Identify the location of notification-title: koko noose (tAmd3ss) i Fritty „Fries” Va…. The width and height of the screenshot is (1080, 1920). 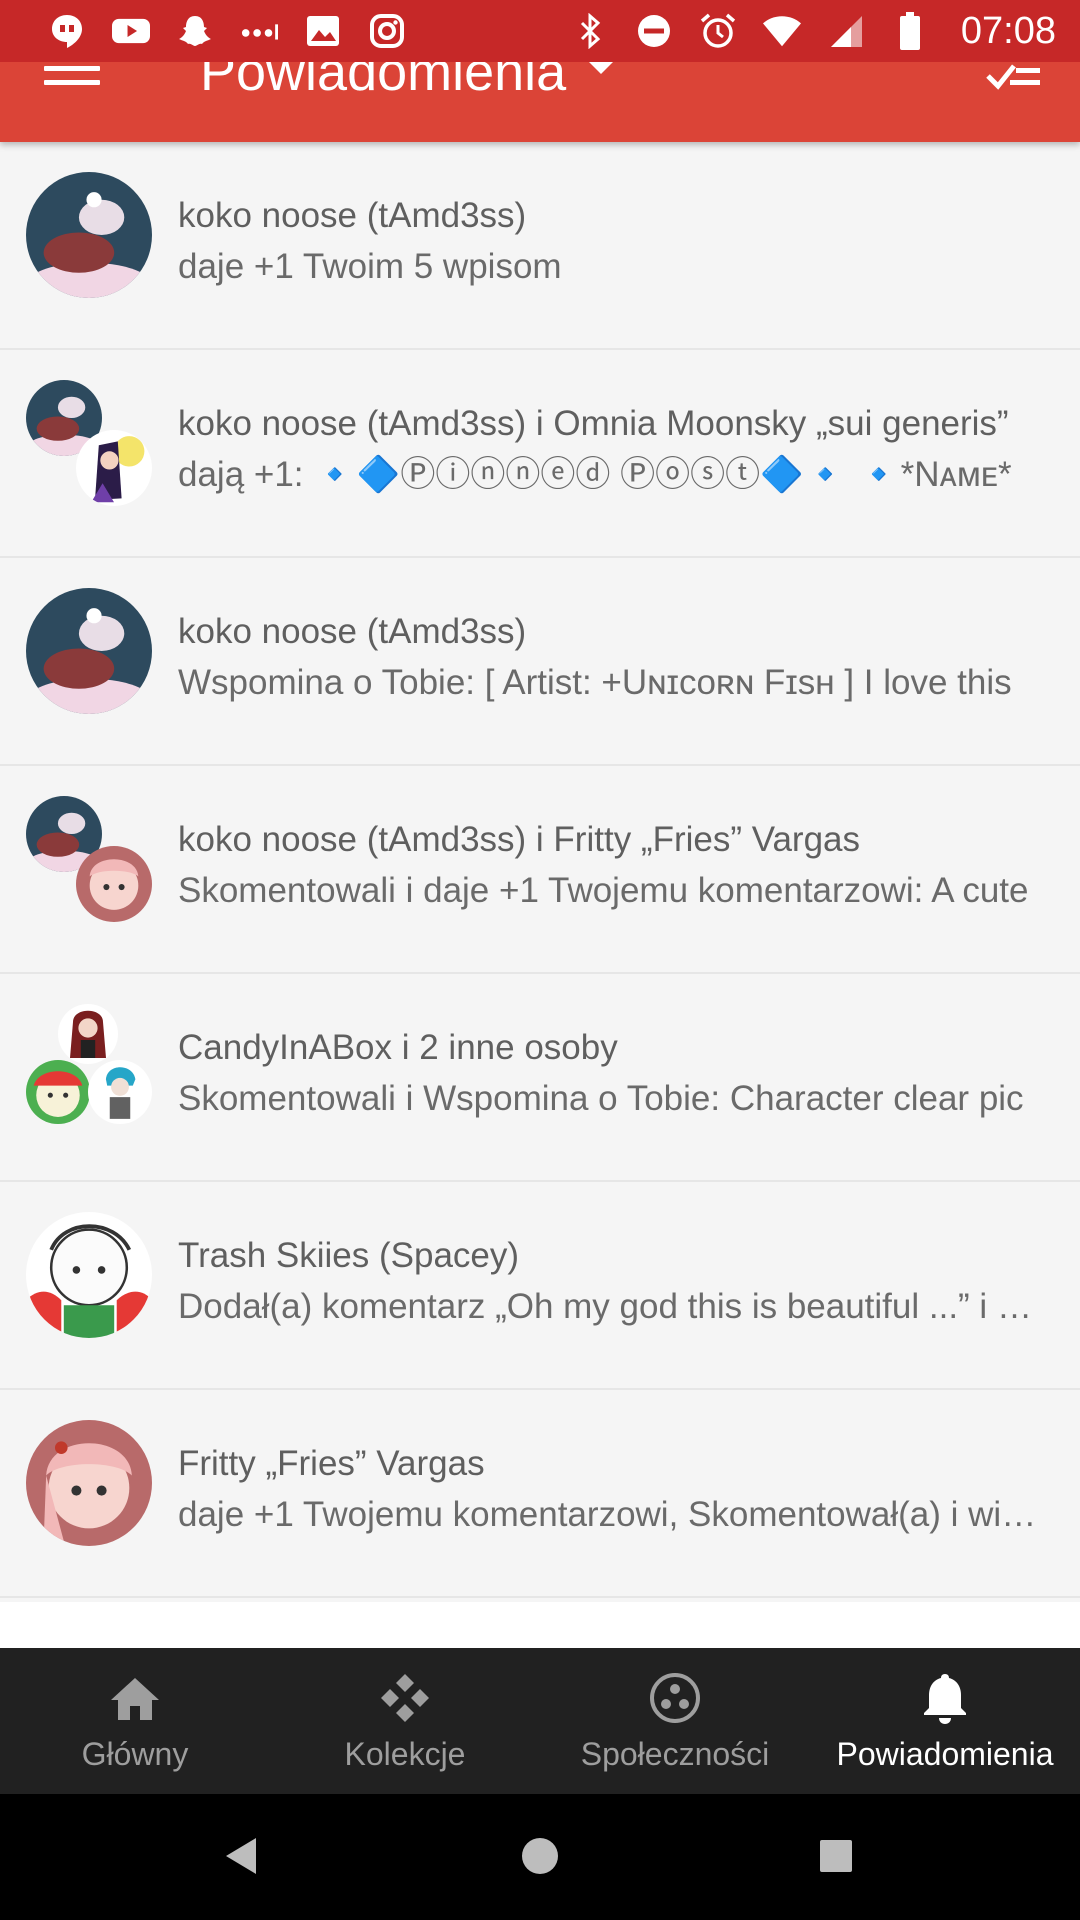
(519, 839).